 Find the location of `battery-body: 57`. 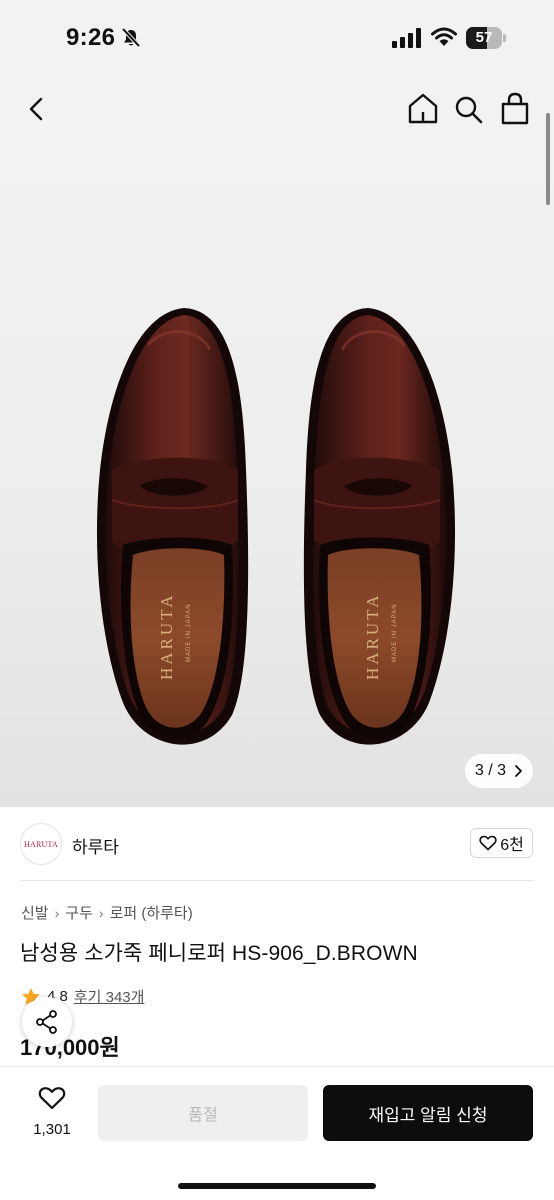

battery-body: 57 is located at coordinates (484, 38).